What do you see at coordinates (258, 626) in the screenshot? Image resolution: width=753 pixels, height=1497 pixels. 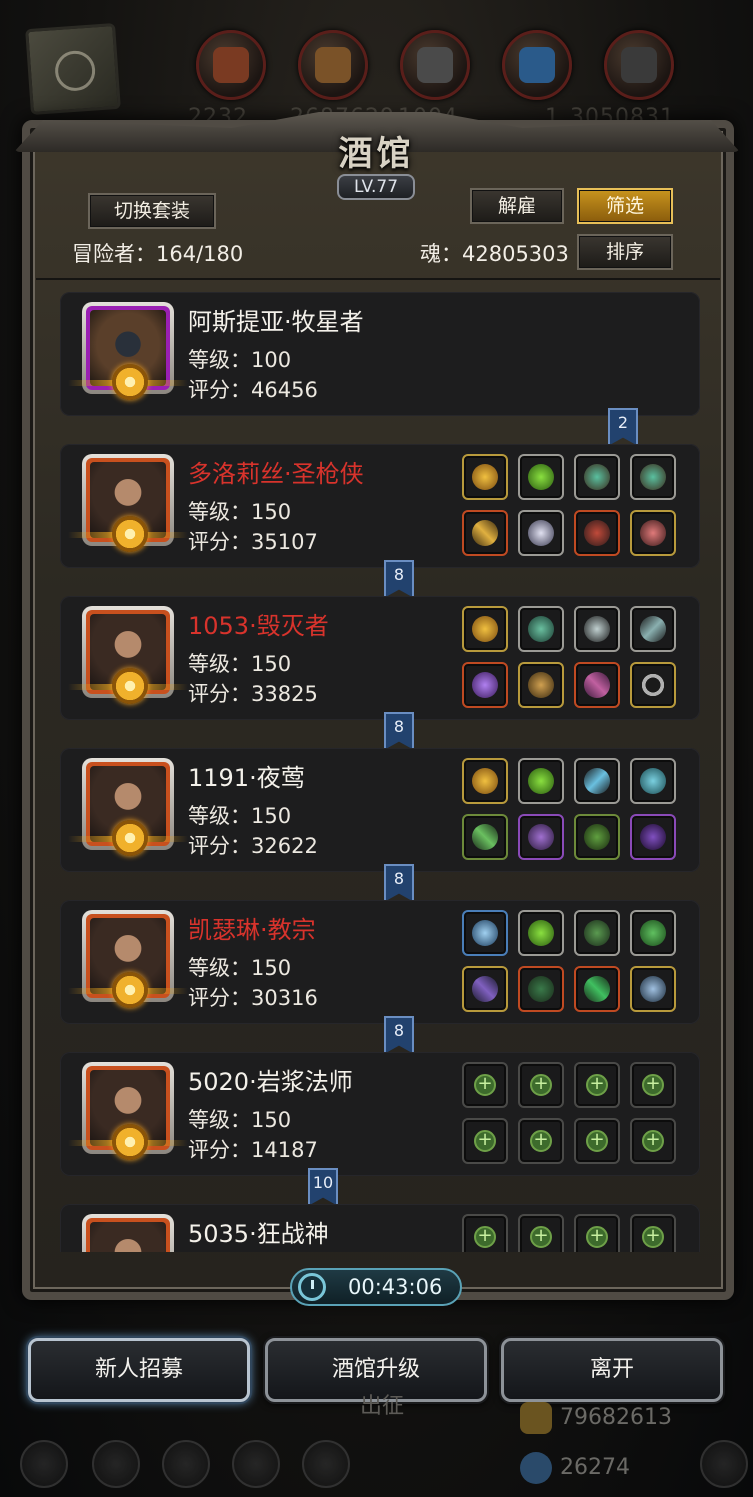 I see `hero-name: 1053·毁灭者` at bounding box center [258, 626].